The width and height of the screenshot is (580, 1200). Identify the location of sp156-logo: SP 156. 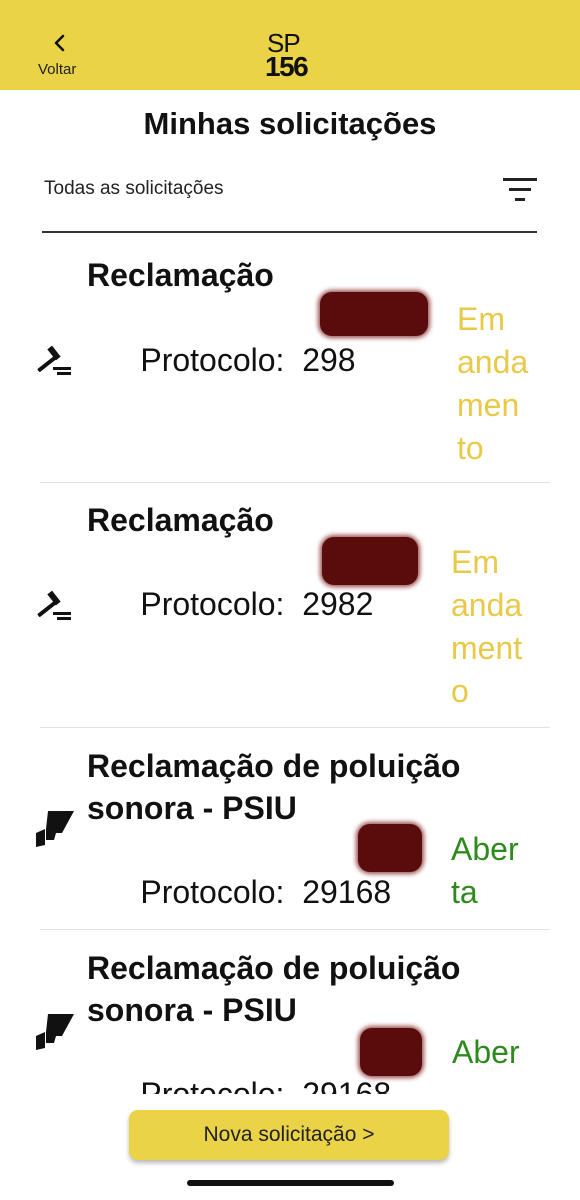
(292, 56).